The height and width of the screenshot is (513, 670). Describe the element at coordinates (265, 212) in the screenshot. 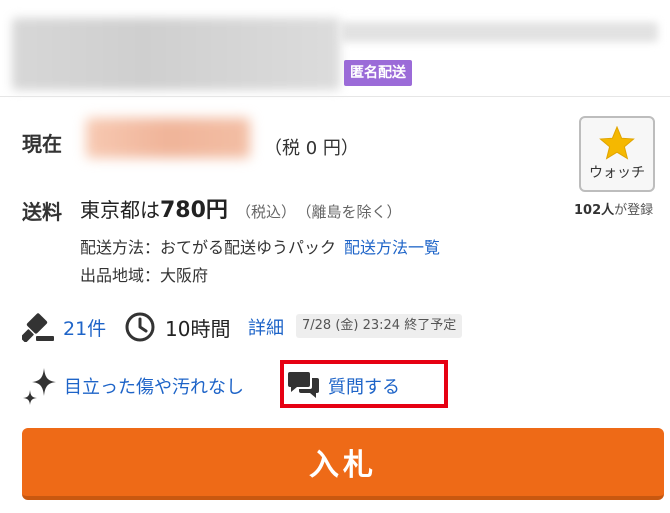

I see `shipping-tax-included: （税込）` at that location.